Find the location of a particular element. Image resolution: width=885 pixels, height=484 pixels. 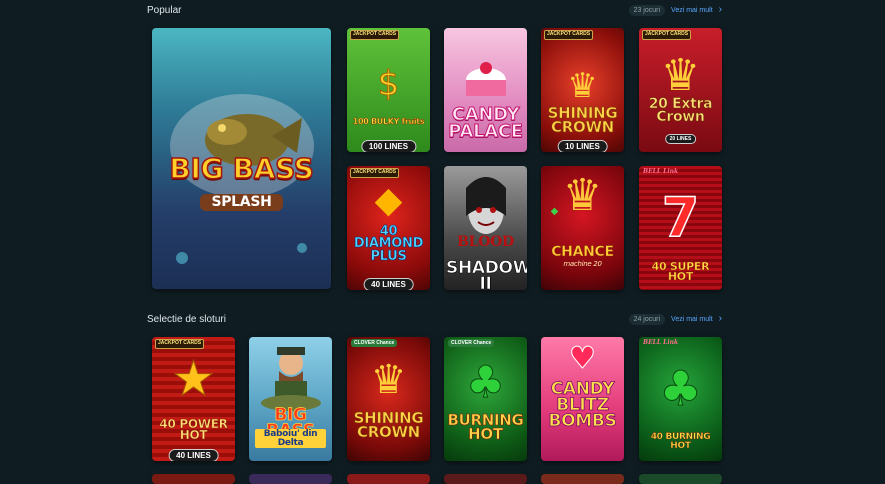

game-title: CANDY PALACE is located at coordinates (486, 123).